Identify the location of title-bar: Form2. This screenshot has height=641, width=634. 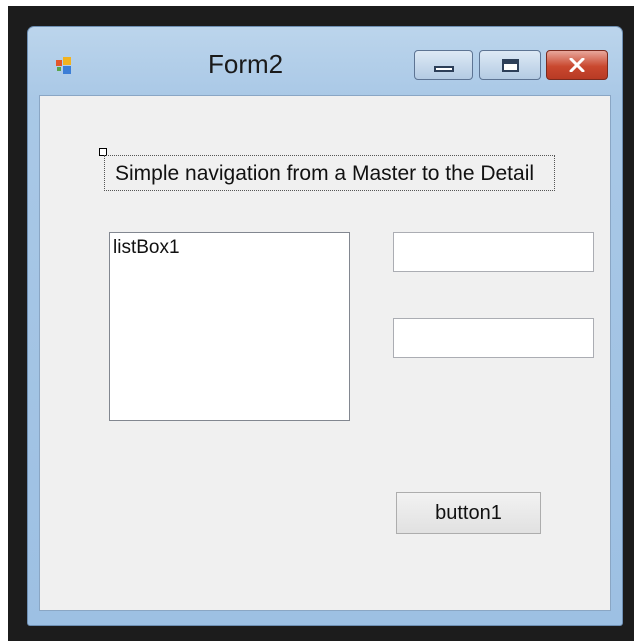
(325, 61).